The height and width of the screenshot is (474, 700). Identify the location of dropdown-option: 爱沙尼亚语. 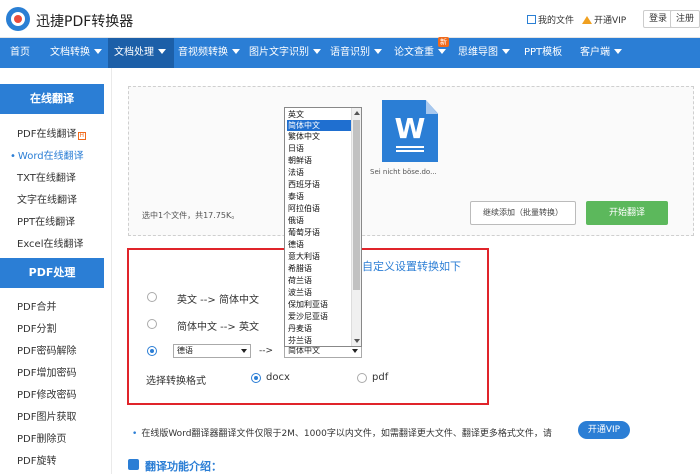
(319, 316).